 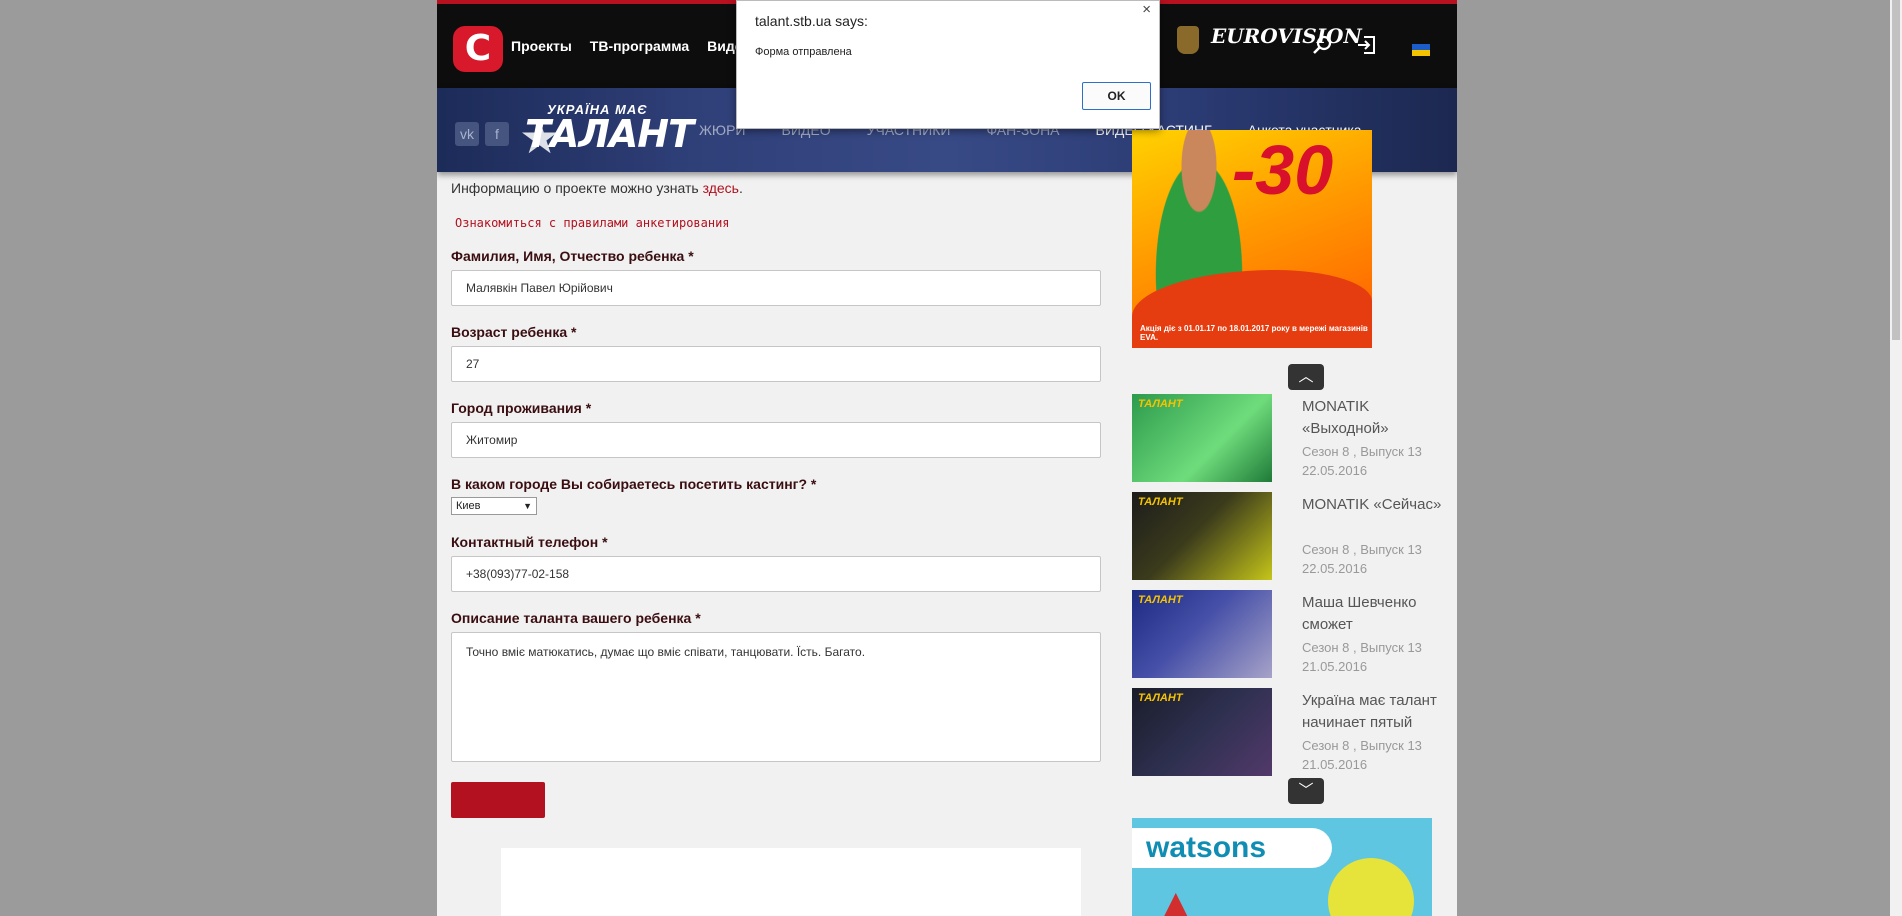 I want to click on vk-icon: vk, so click(x=467, y=134).